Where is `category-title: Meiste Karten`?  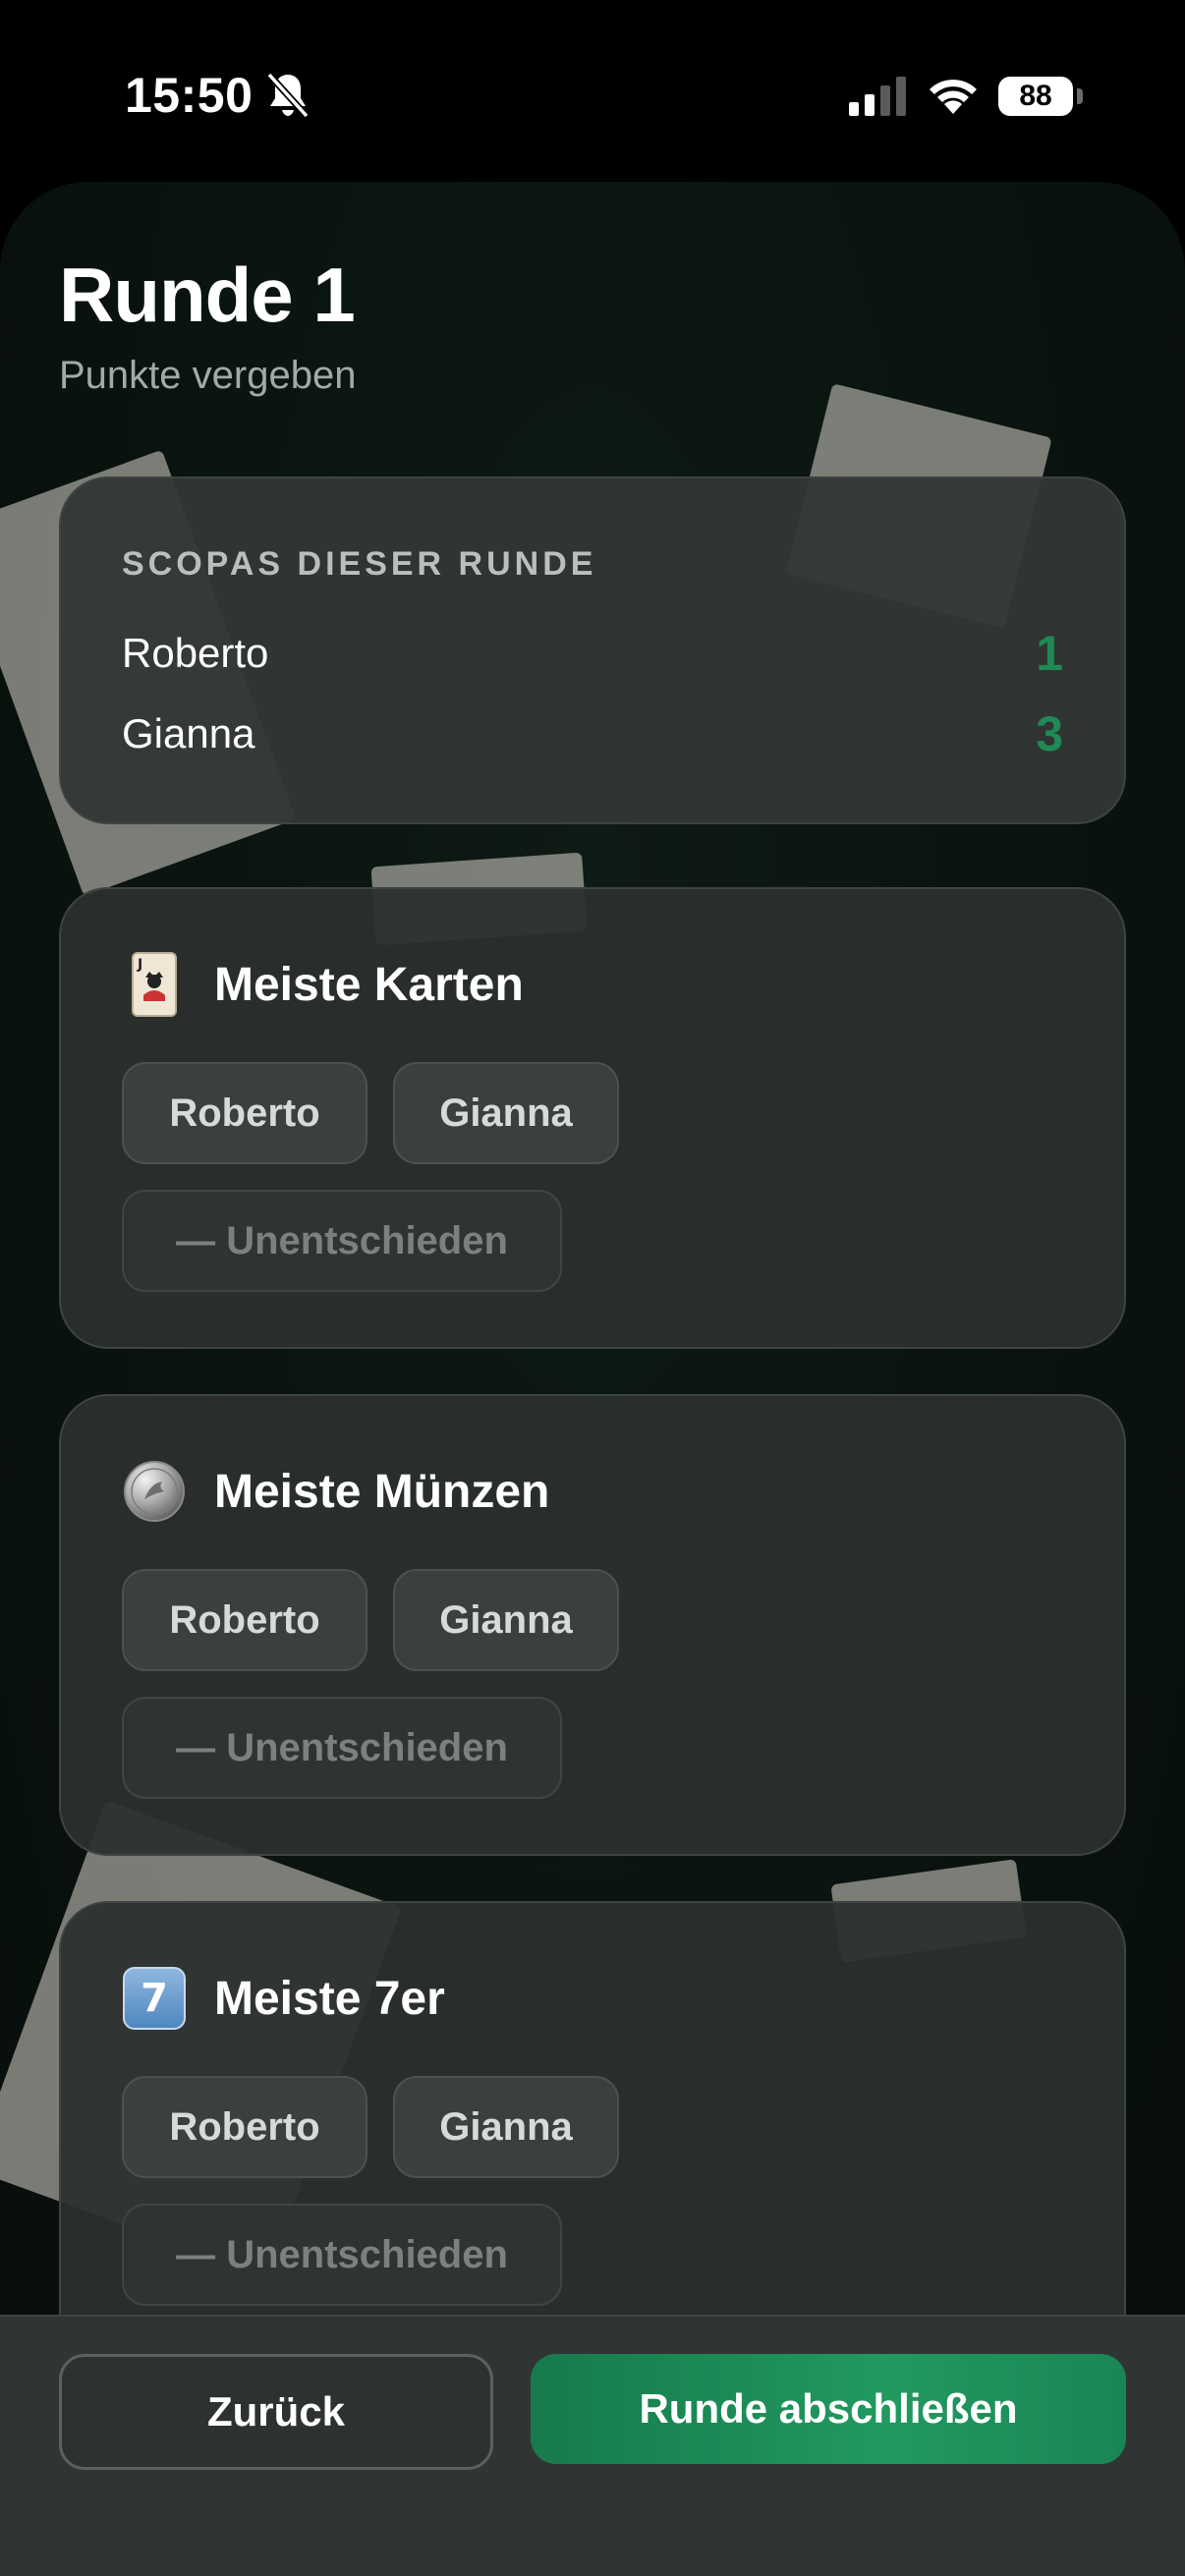
category-title: Meiste Karten is located at coordinates (369, 984).